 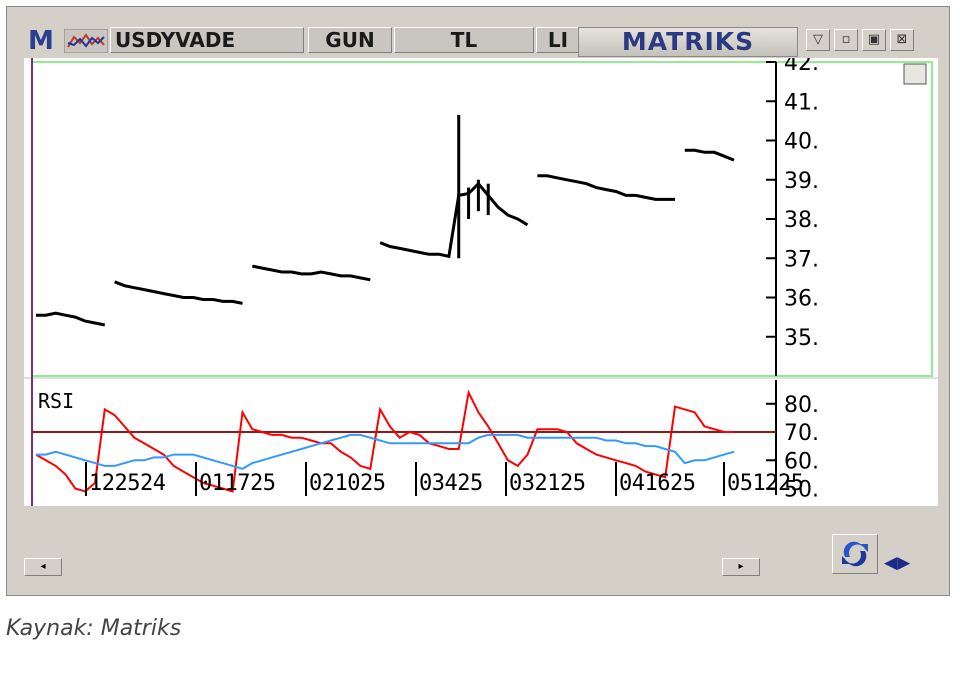 What do you see at coordinates (801, 220) in the screenshot?
I see `price-tick-label: 38.` at bounding box center [801, 220].